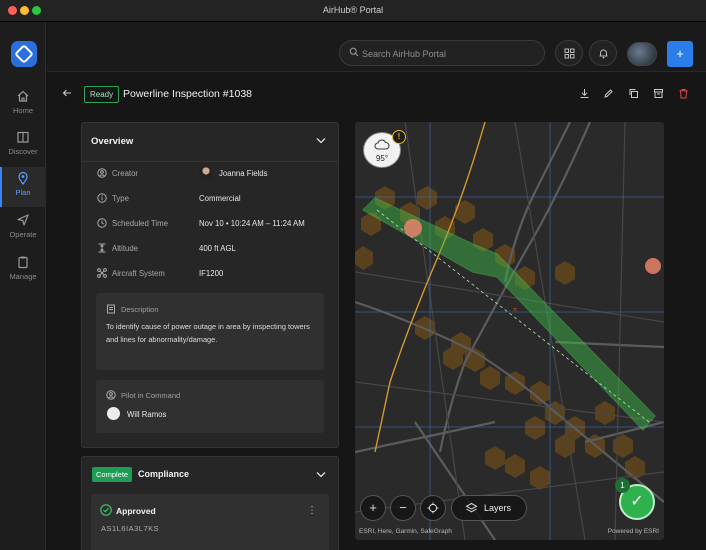 The height and width of the screenshot is (550, 706). Describe the element at coordinates (243, 173) in the screenshot. I see `creator-value: Joanna Fields` at that location.